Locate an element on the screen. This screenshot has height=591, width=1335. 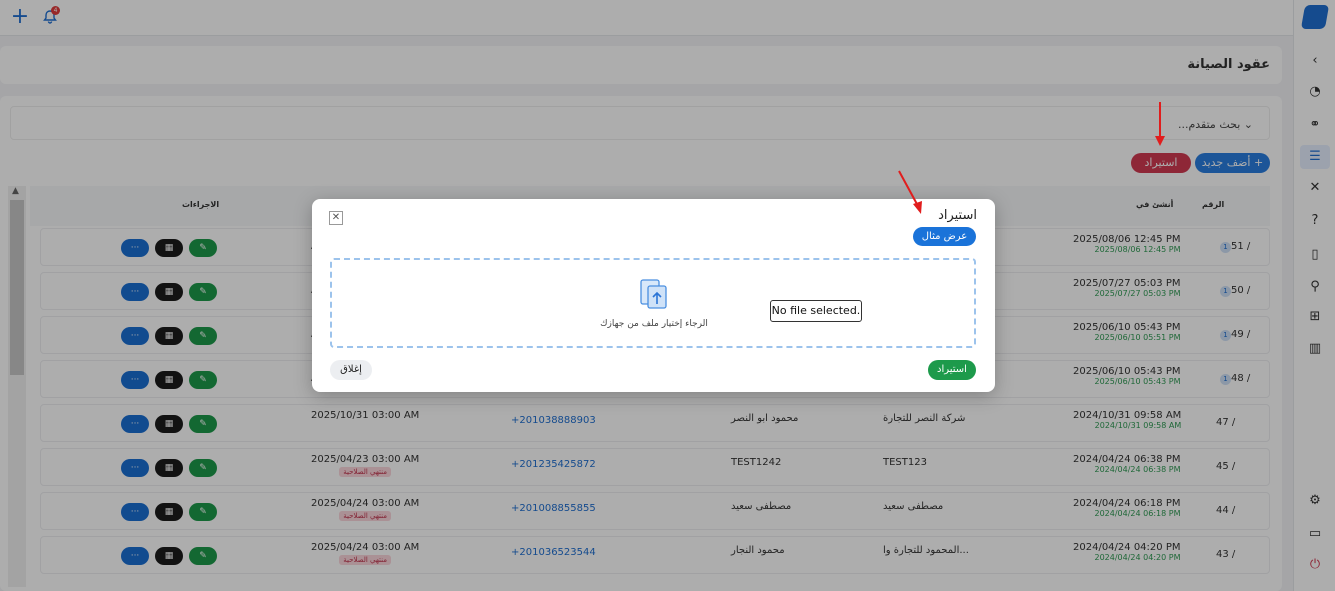
modal-title: استيراد is located at coordinates (957, 215).